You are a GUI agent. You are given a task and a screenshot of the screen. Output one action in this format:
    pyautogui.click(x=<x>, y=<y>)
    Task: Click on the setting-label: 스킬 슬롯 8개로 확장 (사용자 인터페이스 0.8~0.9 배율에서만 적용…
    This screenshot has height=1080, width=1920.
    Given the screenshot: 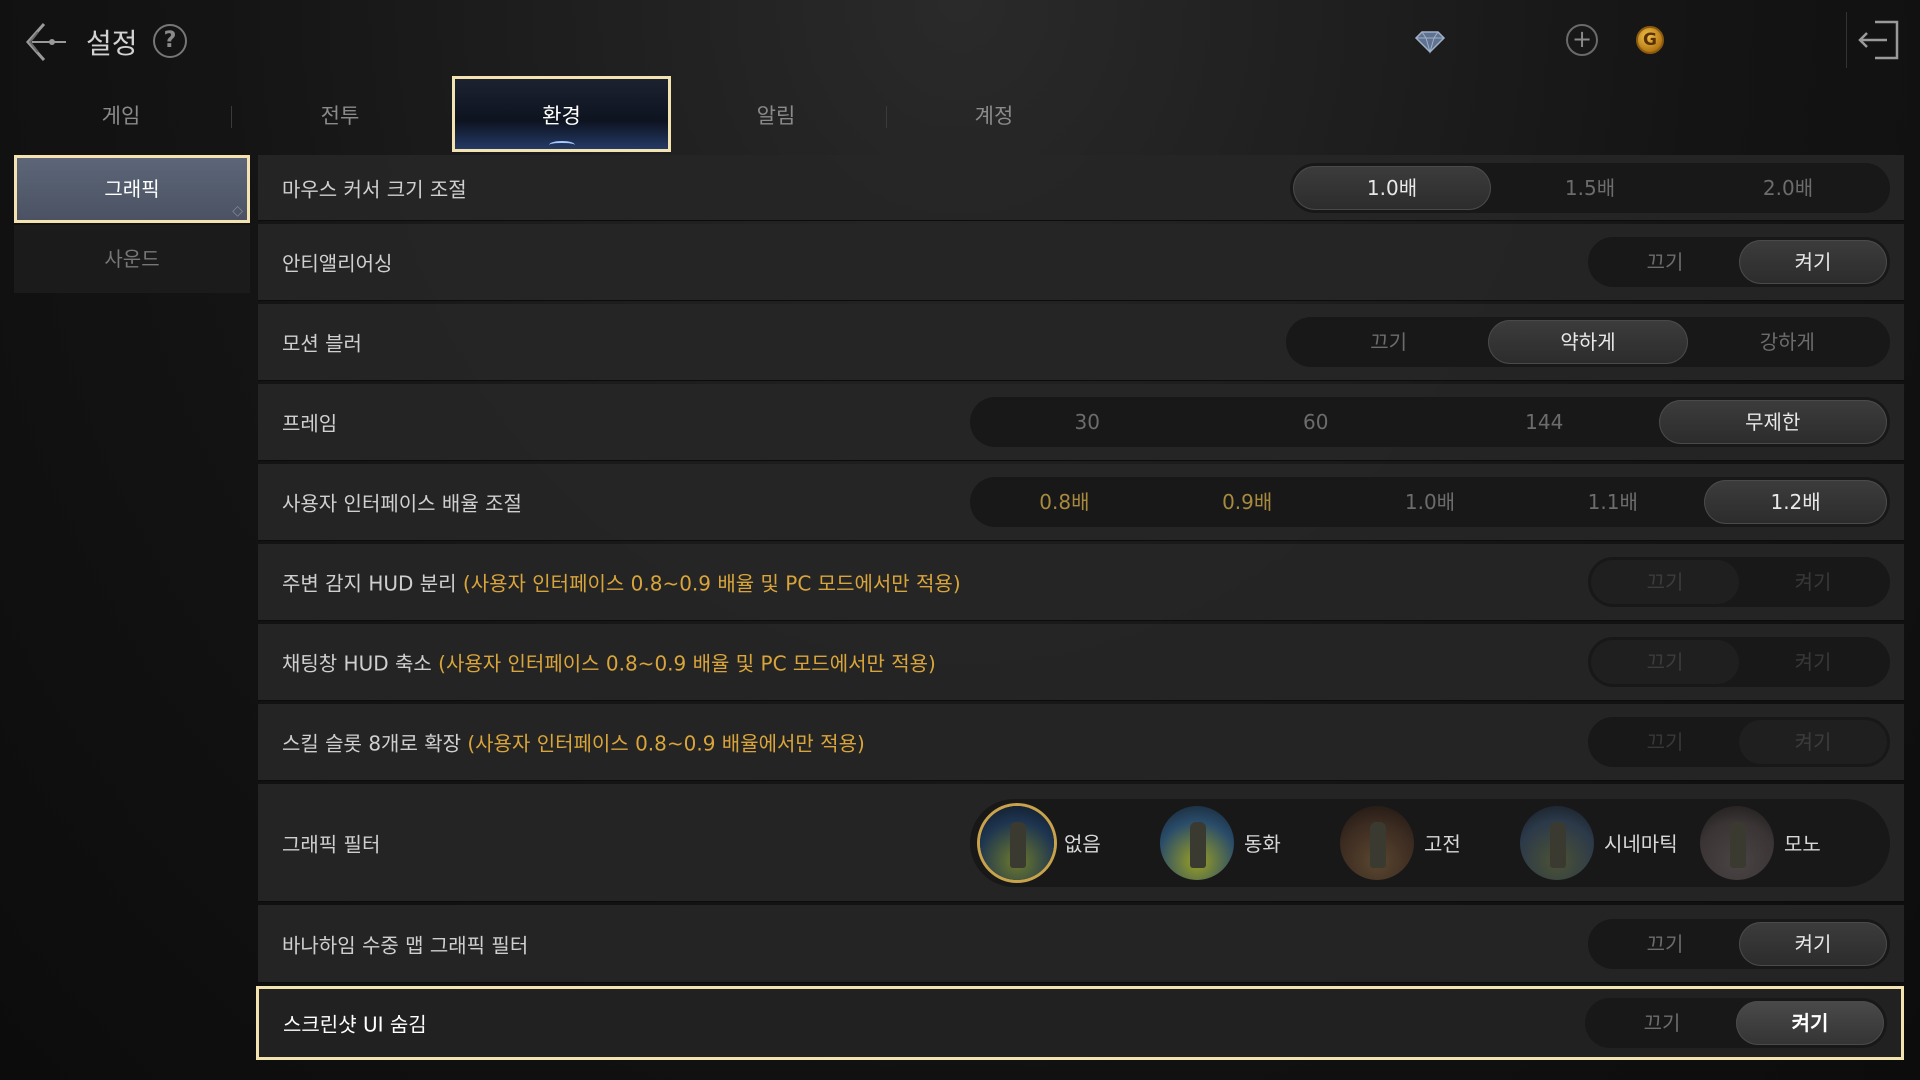 What is the action you would take?
    pyautogui.click(x=573, y=742)
    